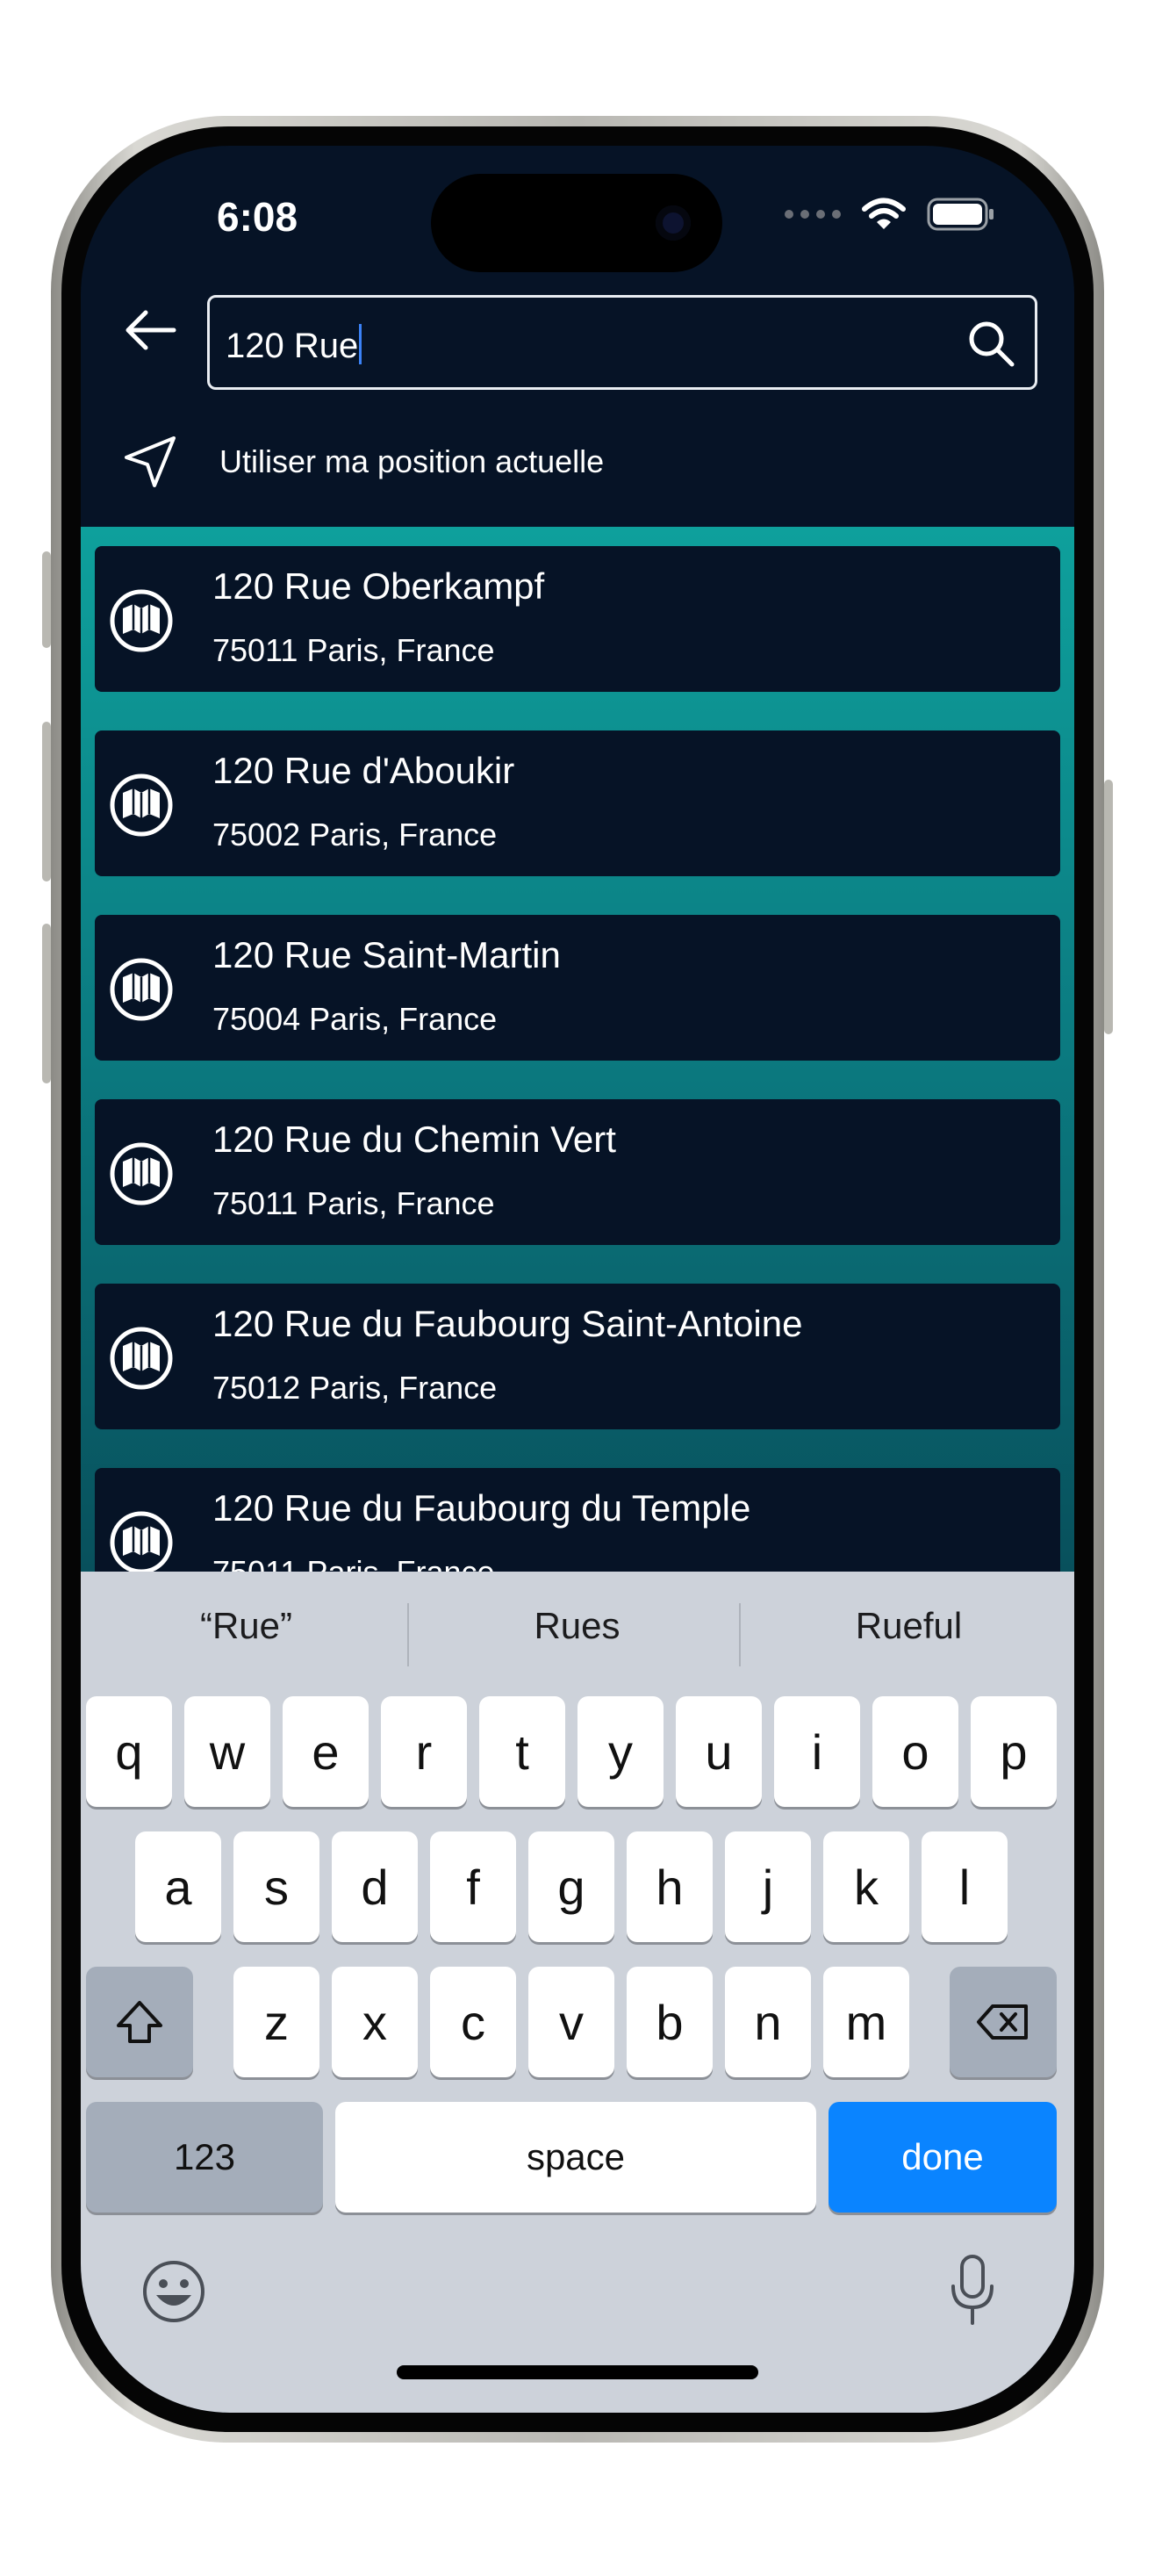 The width and height of the screenshot is (1155, 2576). Describe the element at coordinates (1014, 1751) in the screenshot. I see `key-p: p` at that location.